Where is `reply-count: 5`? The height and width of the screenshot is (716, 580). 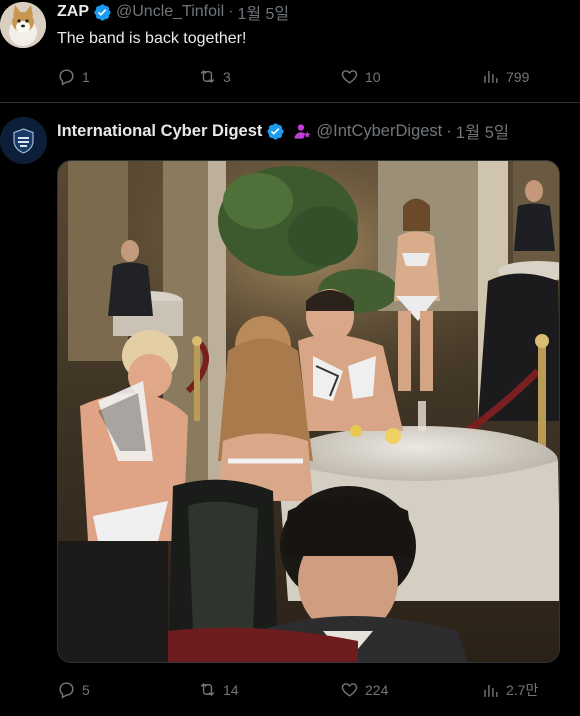
reply-count: 5 is located at coordinates (86, 689).